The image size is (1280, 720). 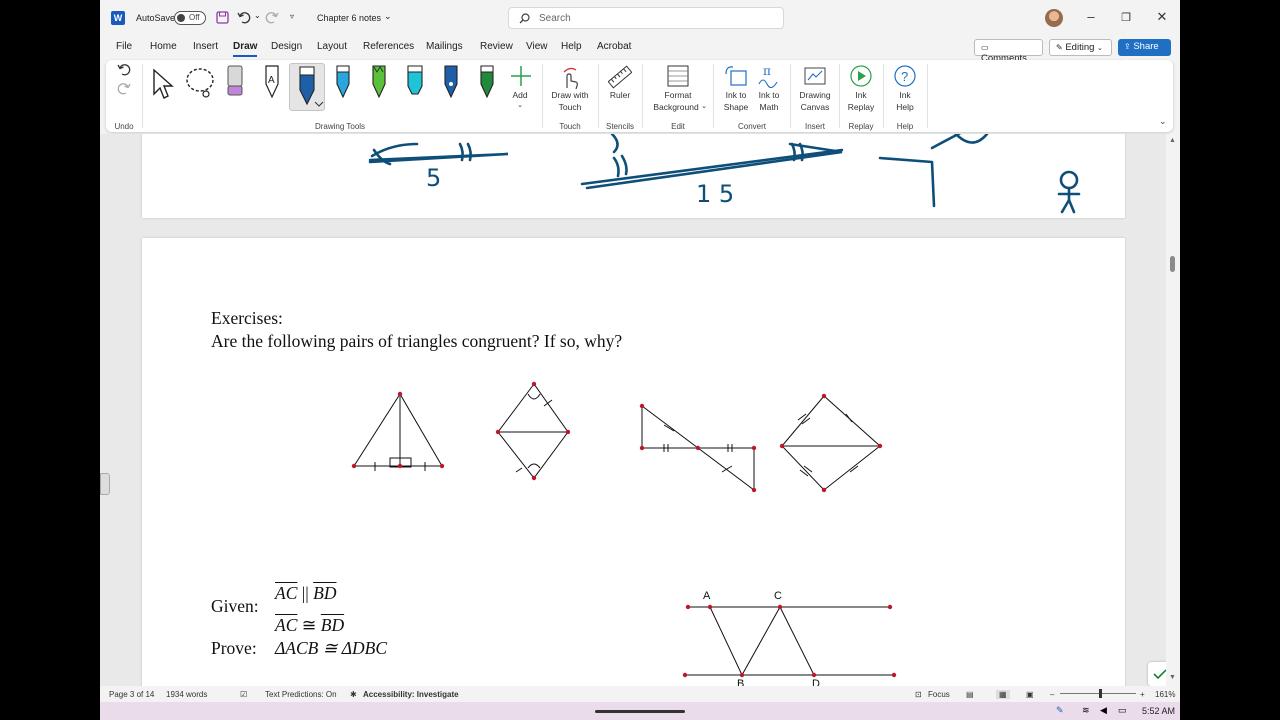 What do you see at coordinates (1173, 410) in the screenshot?
I see `vertical-scrollbar: ▲ ▼` at bounding box center [1173, 410].